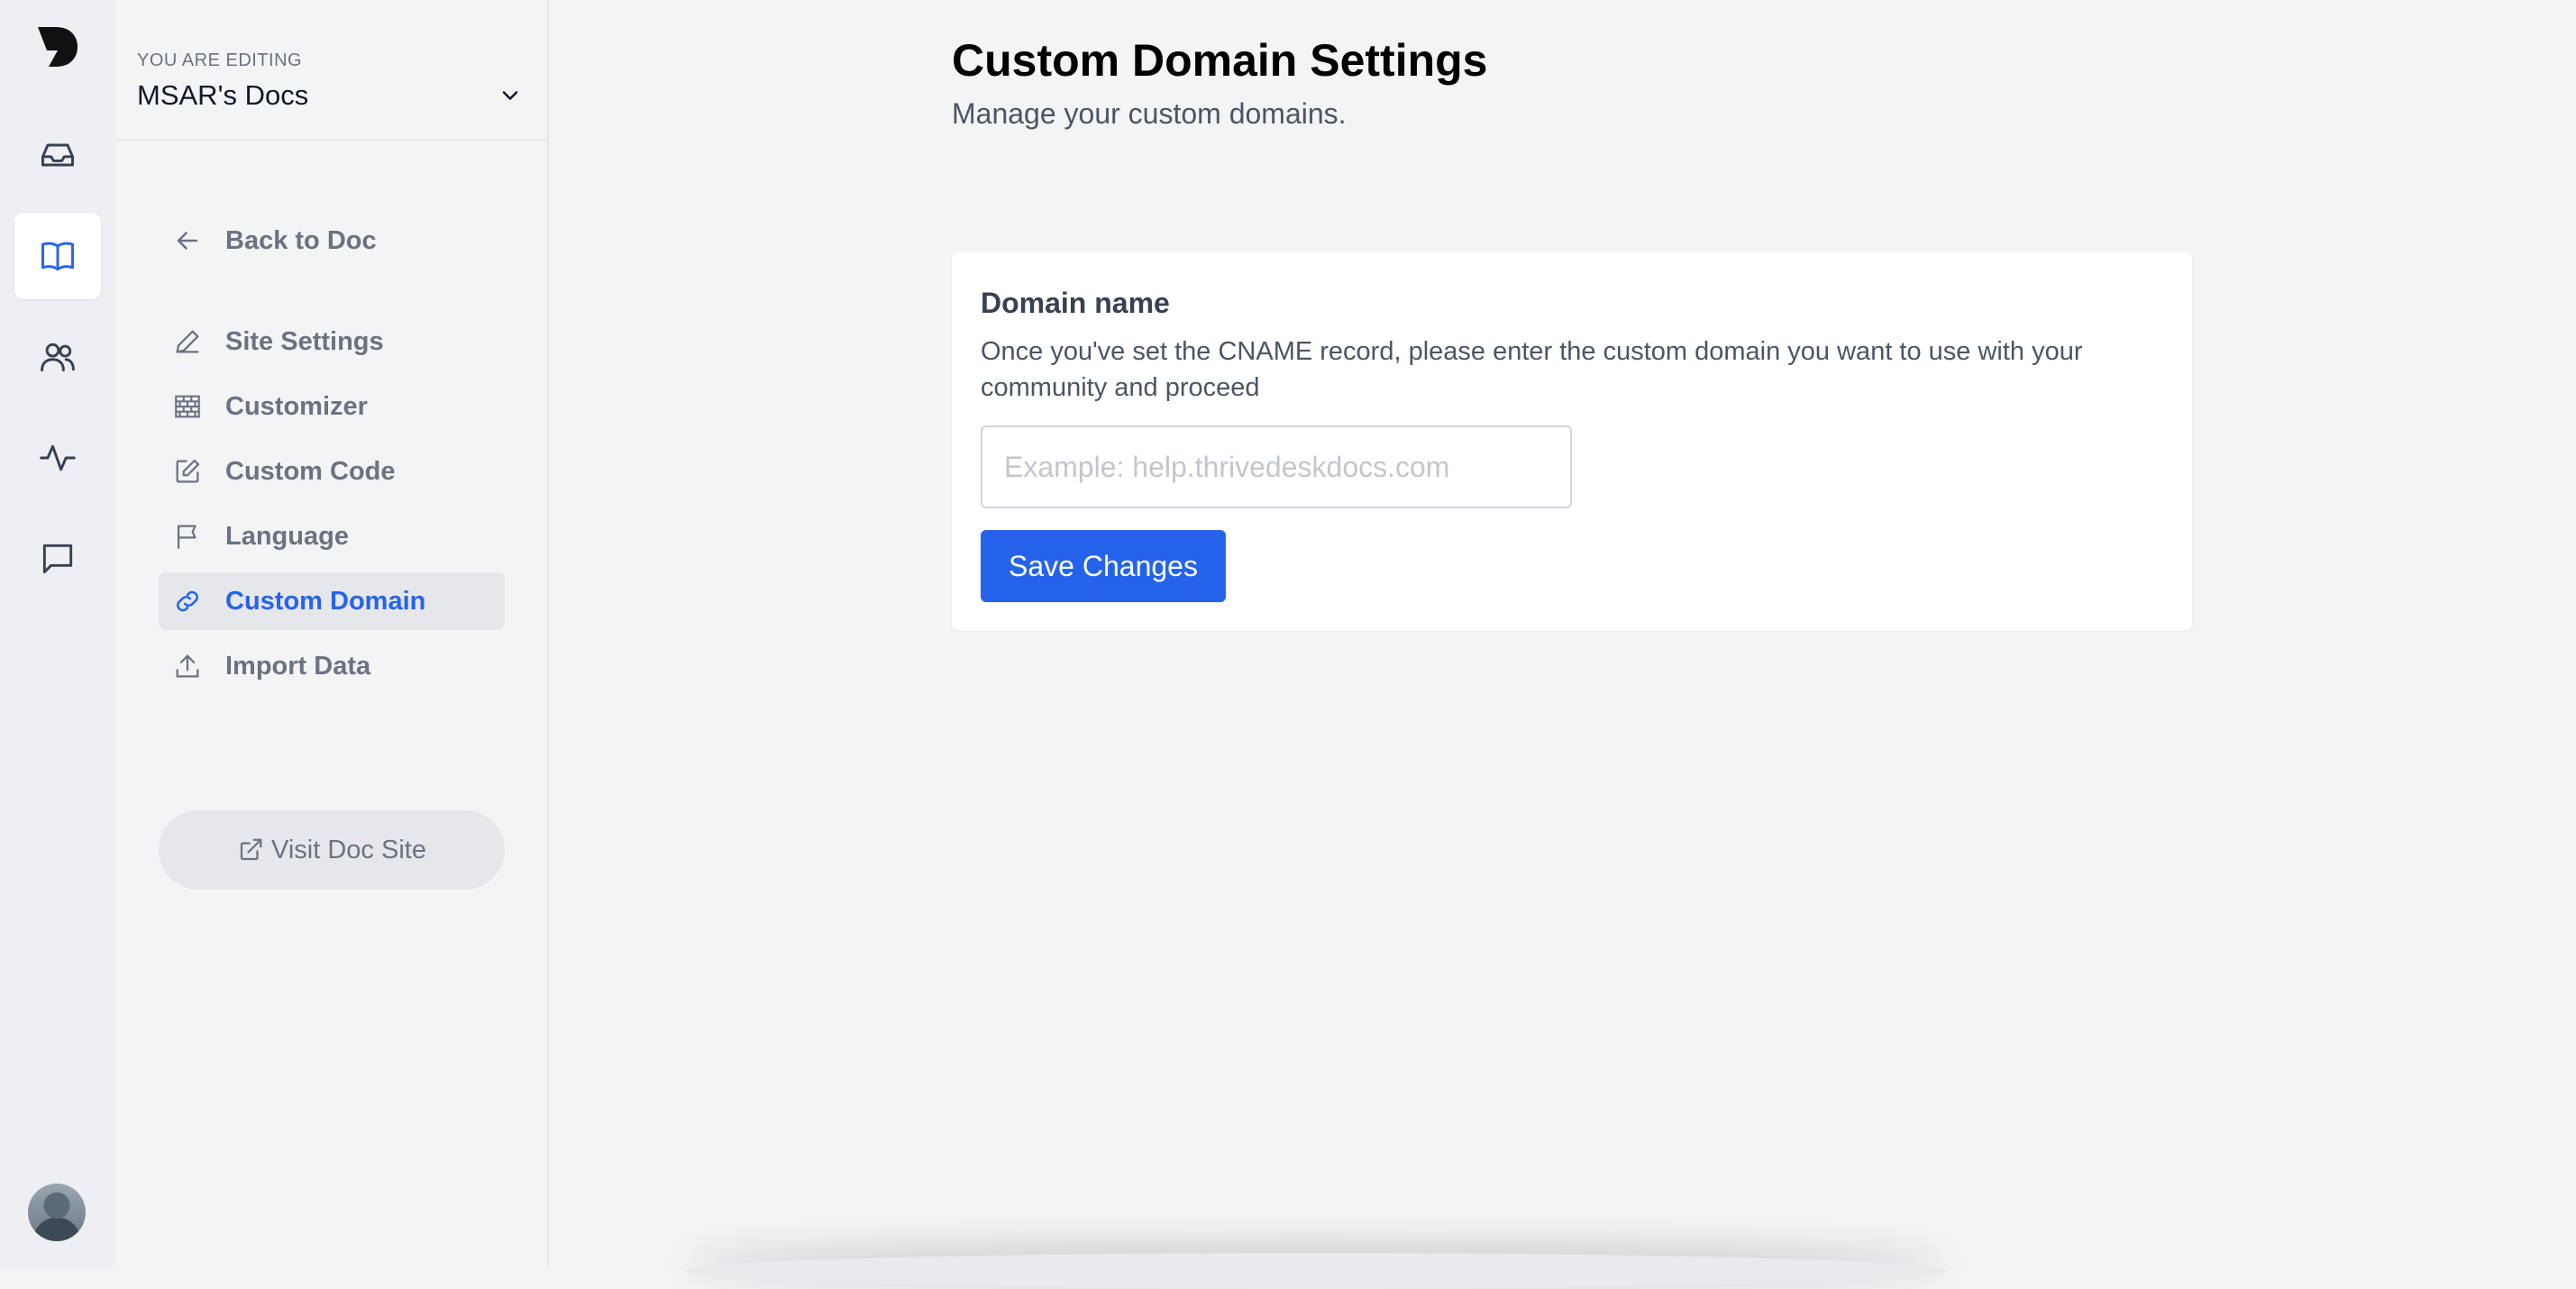 This screenshot has width=2576, height=1289. I want to click on docs-nav-button, so click(57, 256).